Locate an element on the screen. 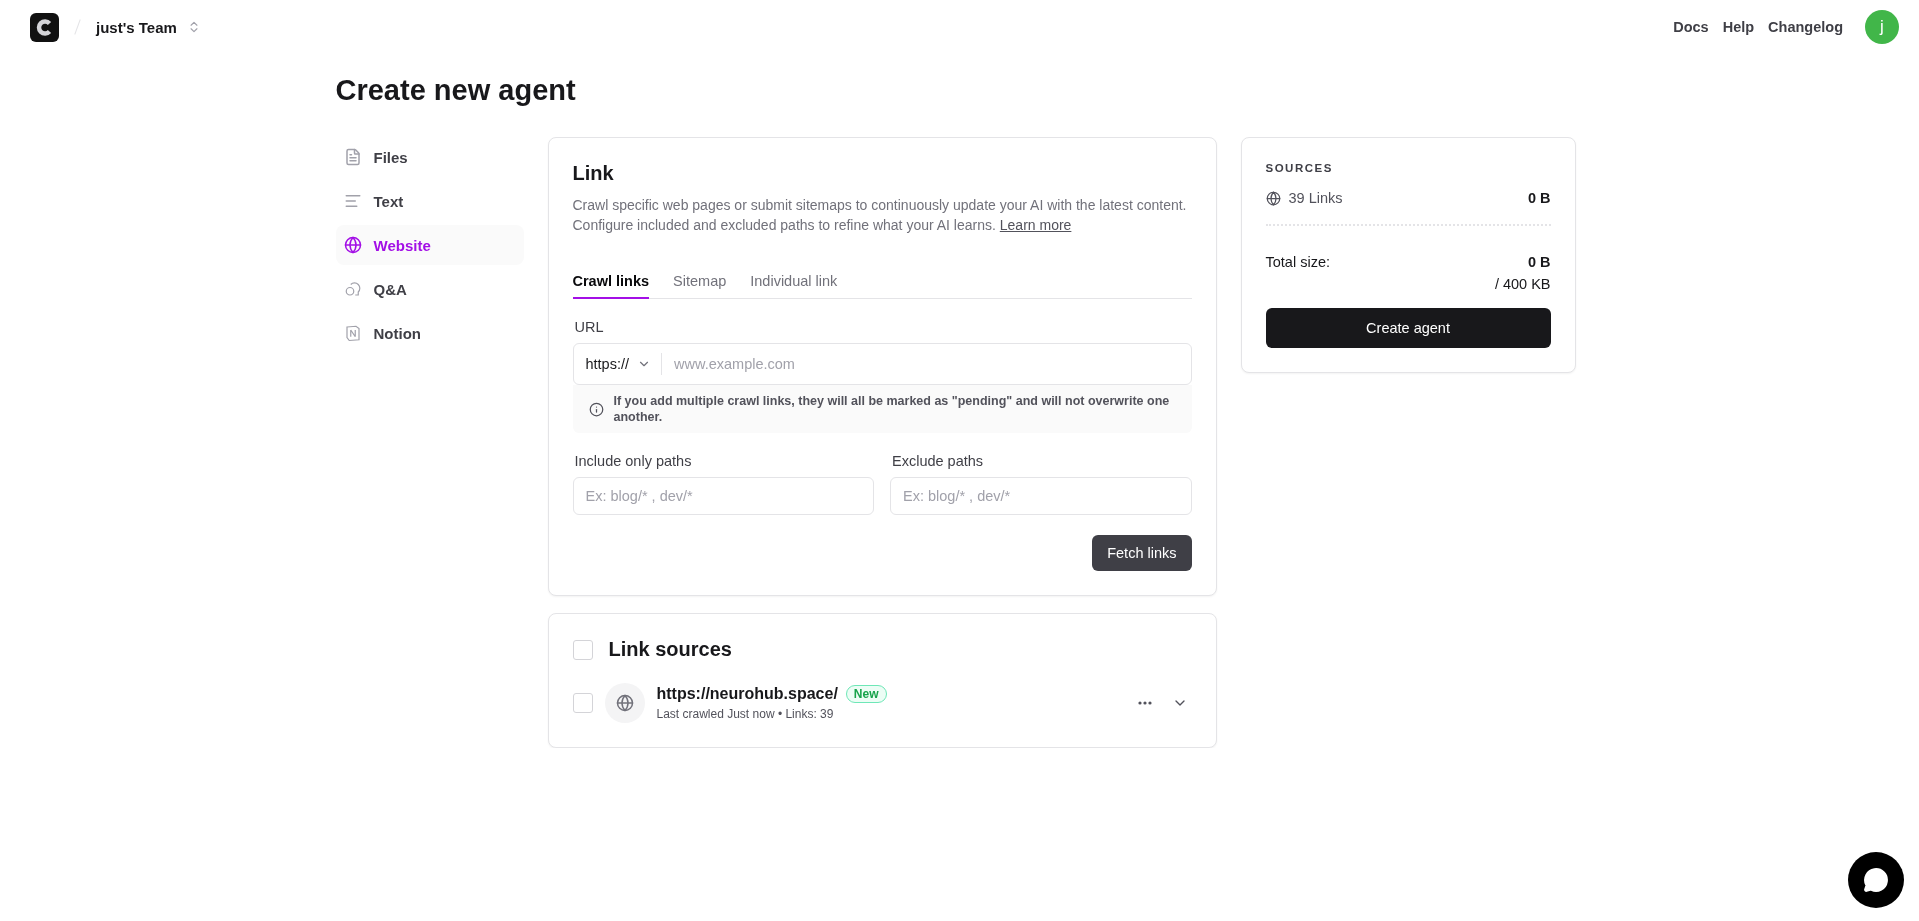  sidebar-item: Files is located at coordinates (429, 157).